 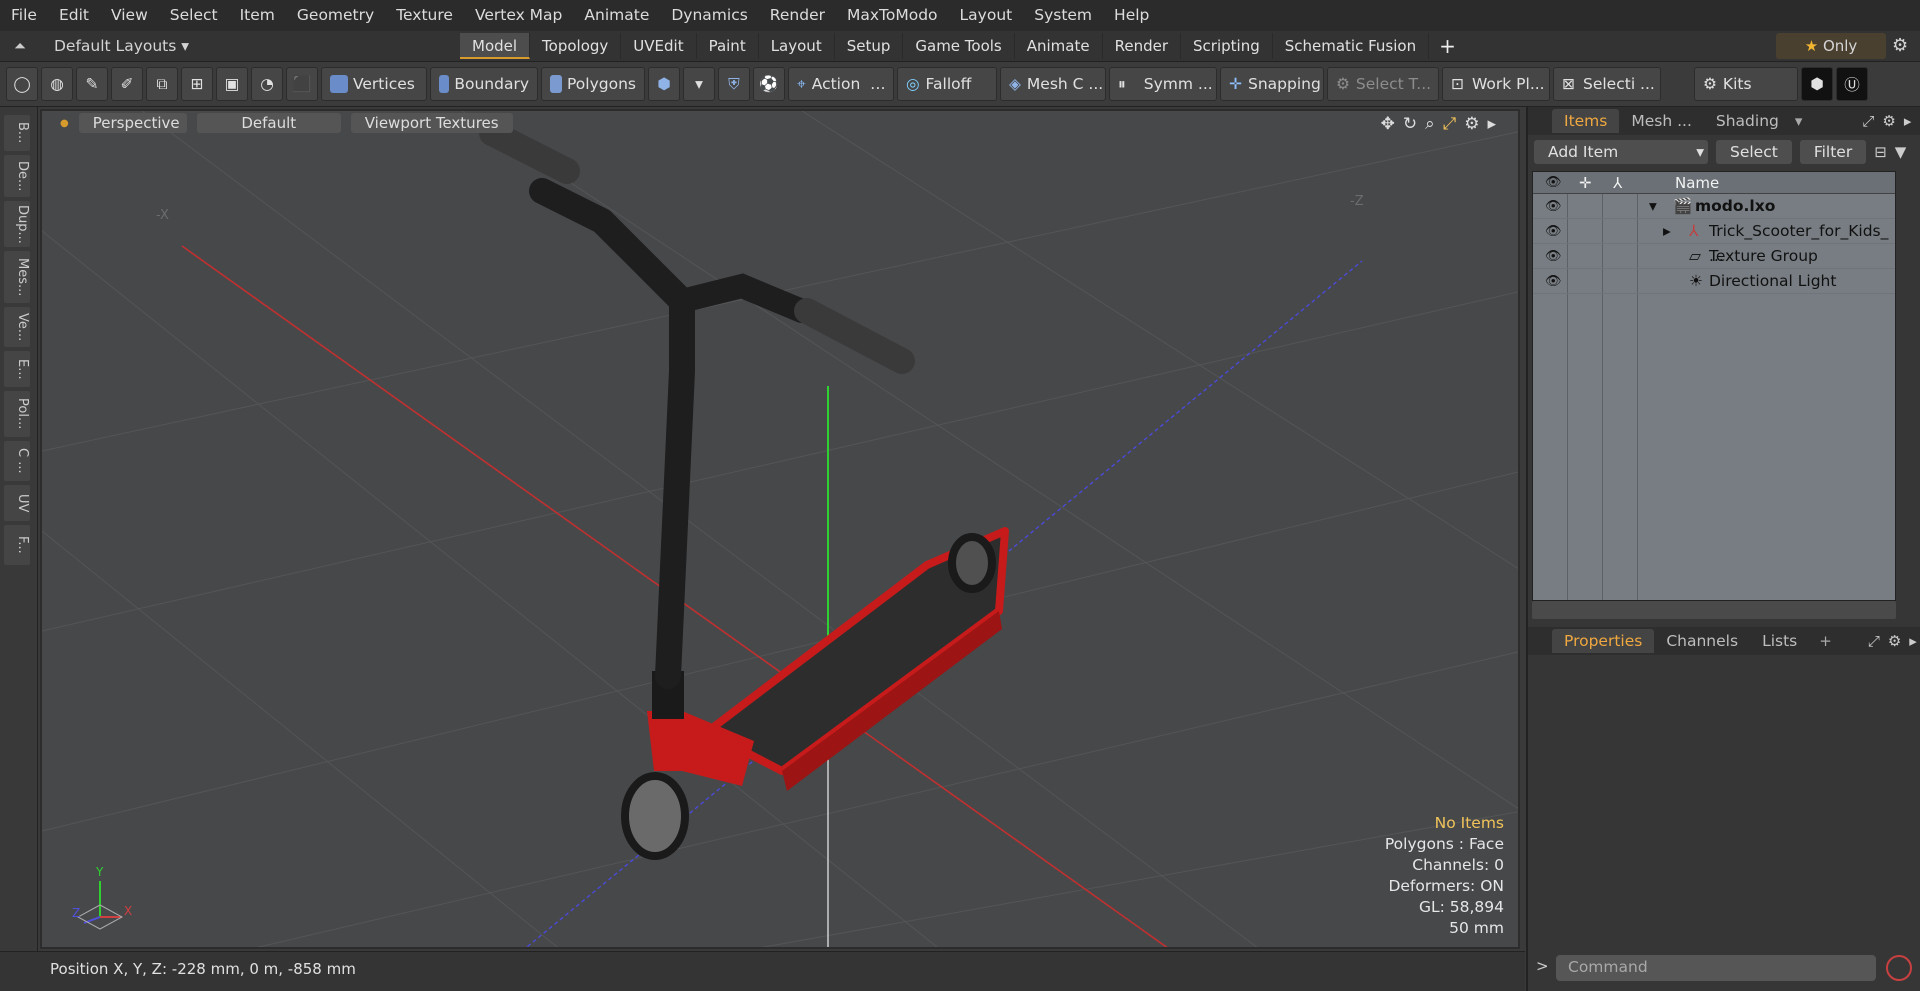 I want to click on unity-icon: ⬢, so click(x=1817, y=84).